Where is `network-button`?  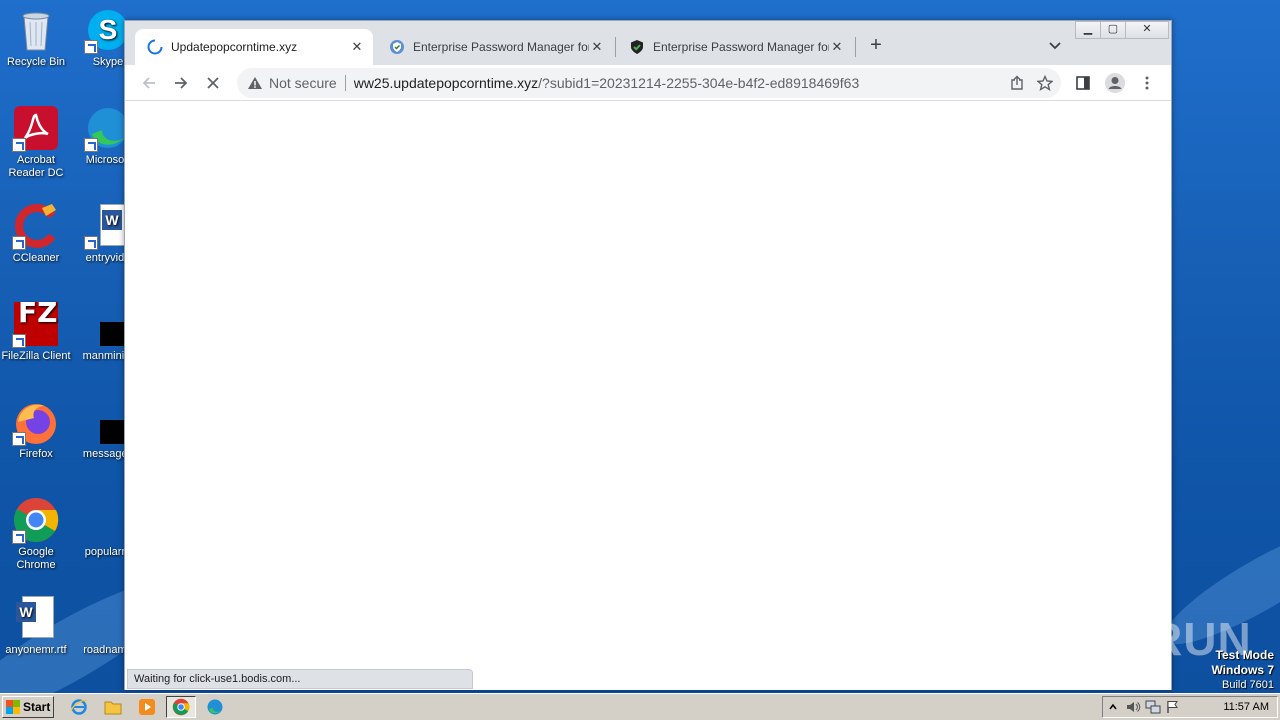 network-button is located at coordinates (1153, 707).